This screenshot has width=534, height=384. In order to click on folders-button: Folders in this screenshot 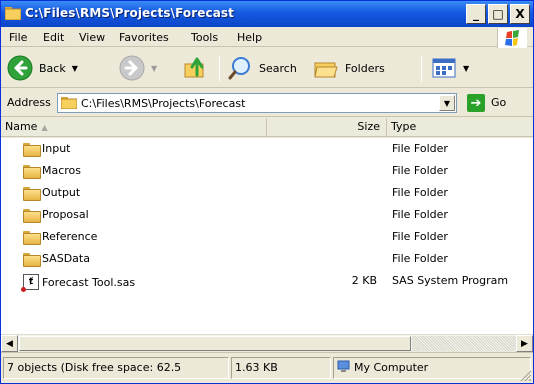, I will do `click(349, 68)`.